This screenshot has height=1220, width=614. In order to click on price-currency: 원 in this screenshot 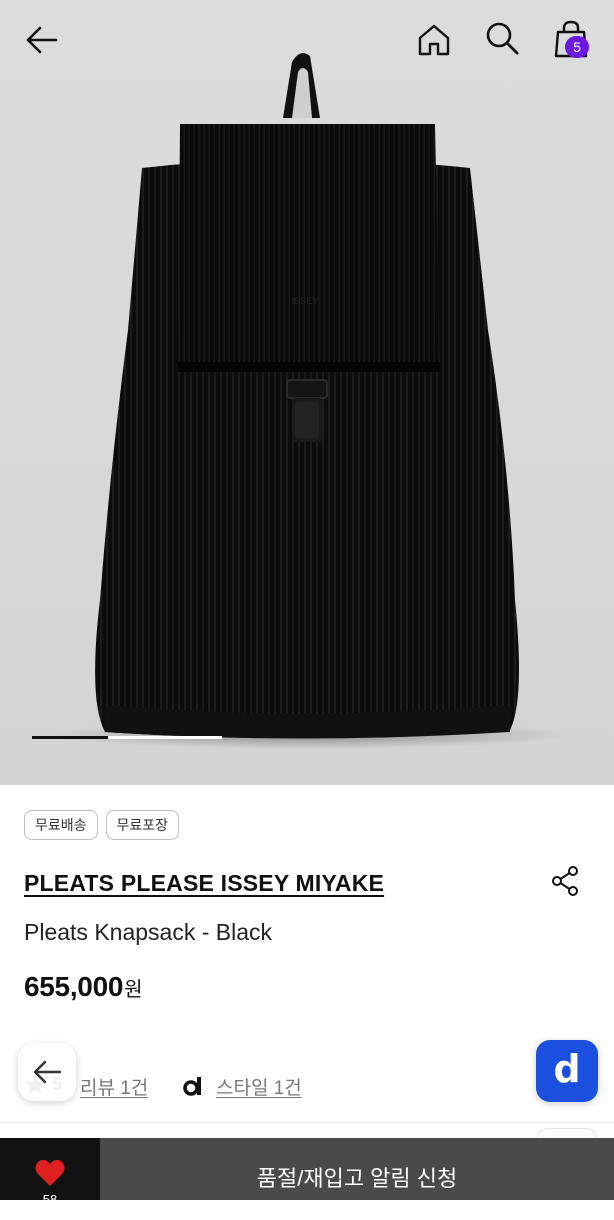, I will do `click(133, 990)`.